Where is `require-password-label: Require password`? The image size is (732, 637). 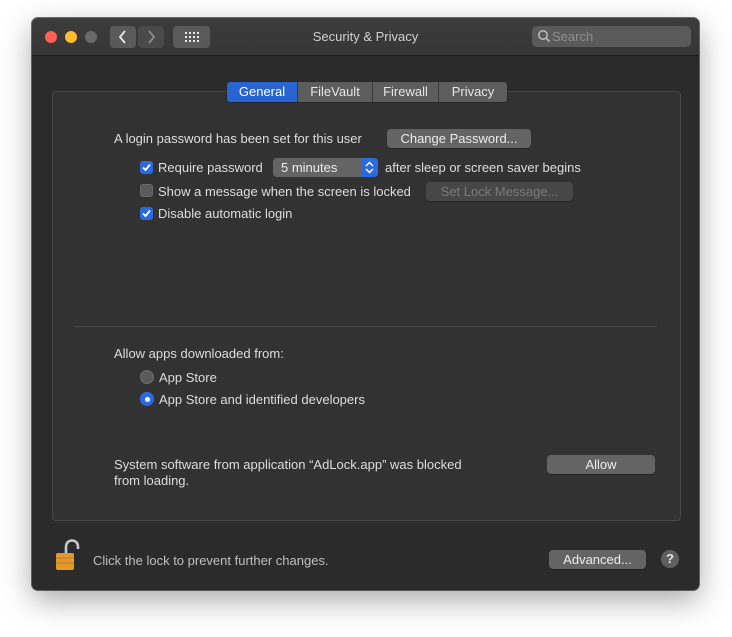 require-password-label: Require password is located at coordinates (210, 167).